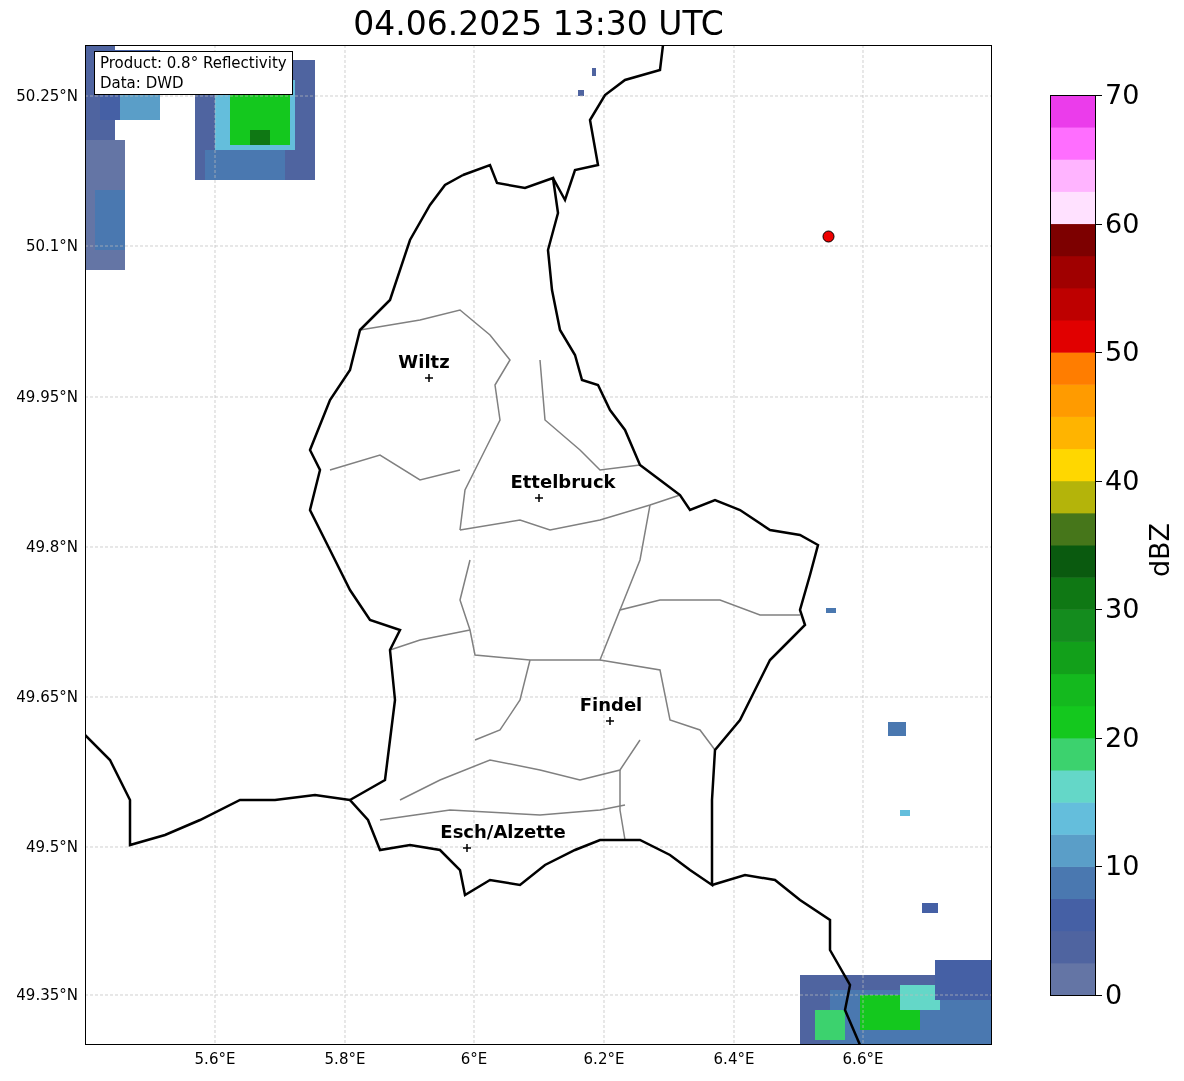 Image resolution: width=1184 pixels, height=1081 pixels. Describe the element at coordinates (503, 832) in the screenshot. I see `place-label: Esch/Alzette` at that location.